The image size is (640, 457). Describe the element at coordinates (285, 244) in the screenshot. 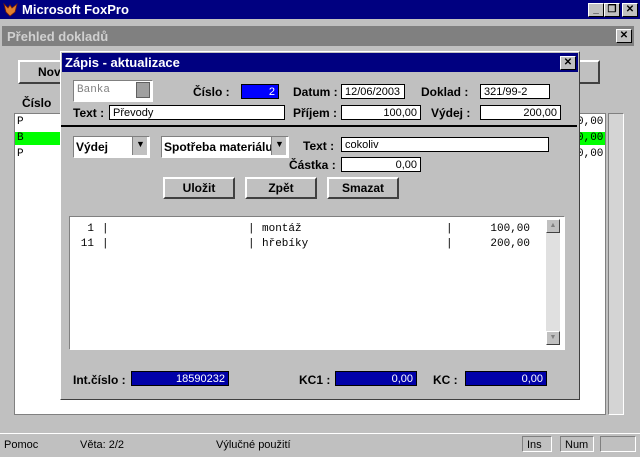

I see `item-2-text: hřebíky` at that location.